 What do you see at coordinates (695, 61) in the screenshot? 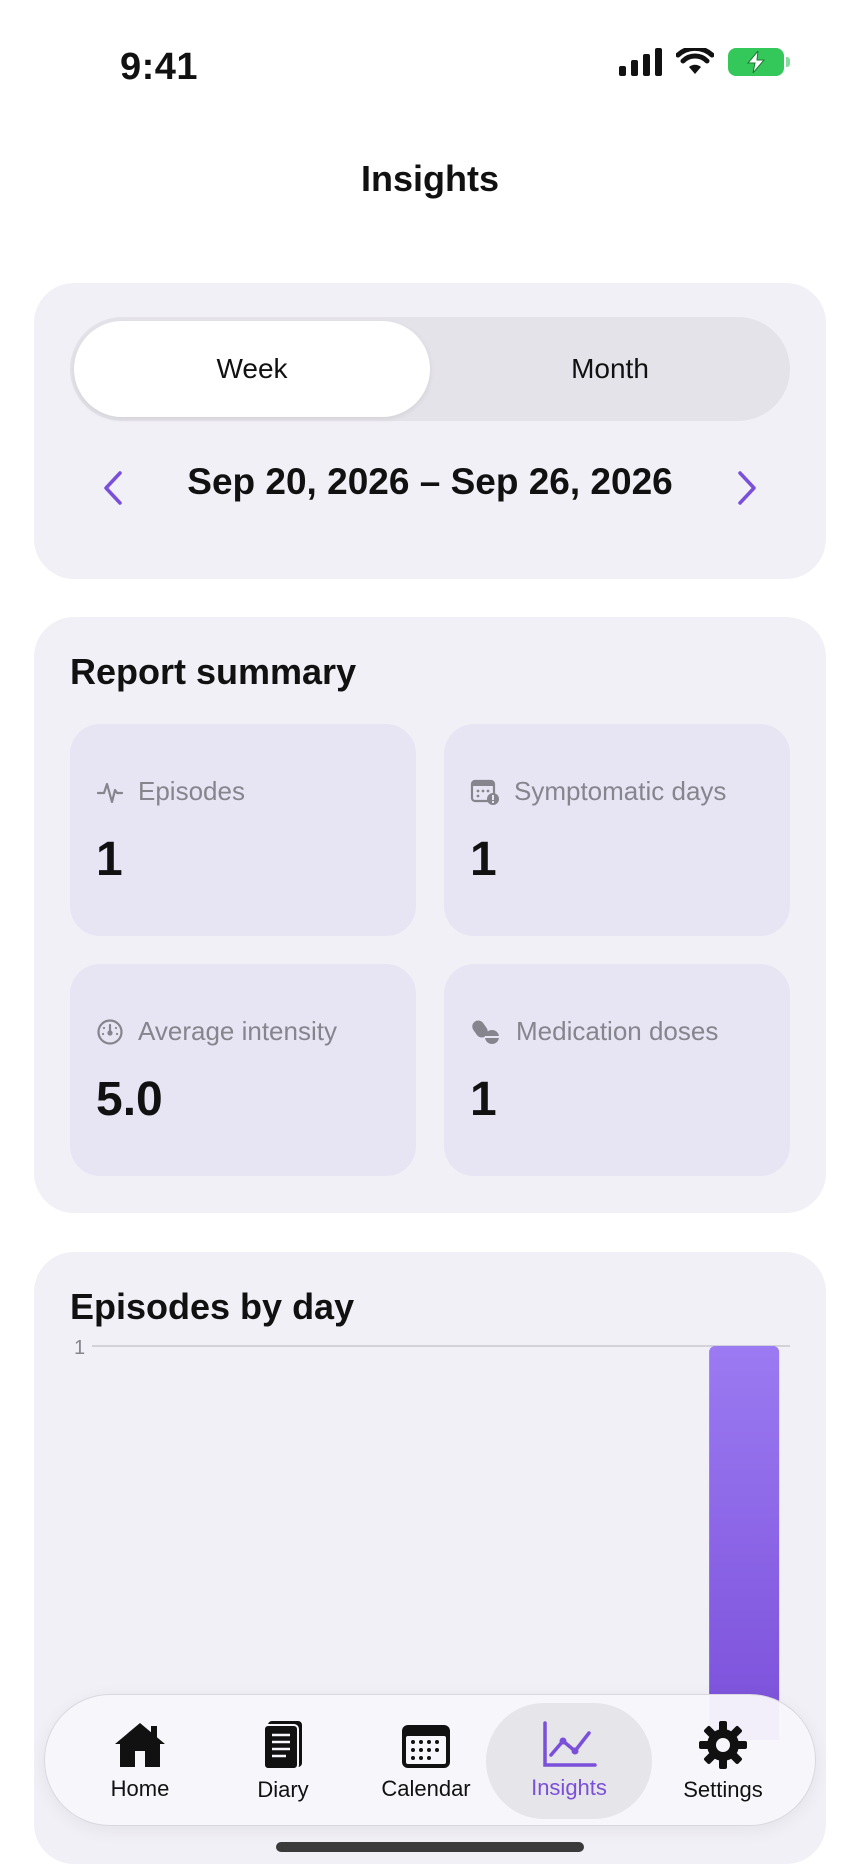
I see `wifi-icon` at bounding box center [695, 61].